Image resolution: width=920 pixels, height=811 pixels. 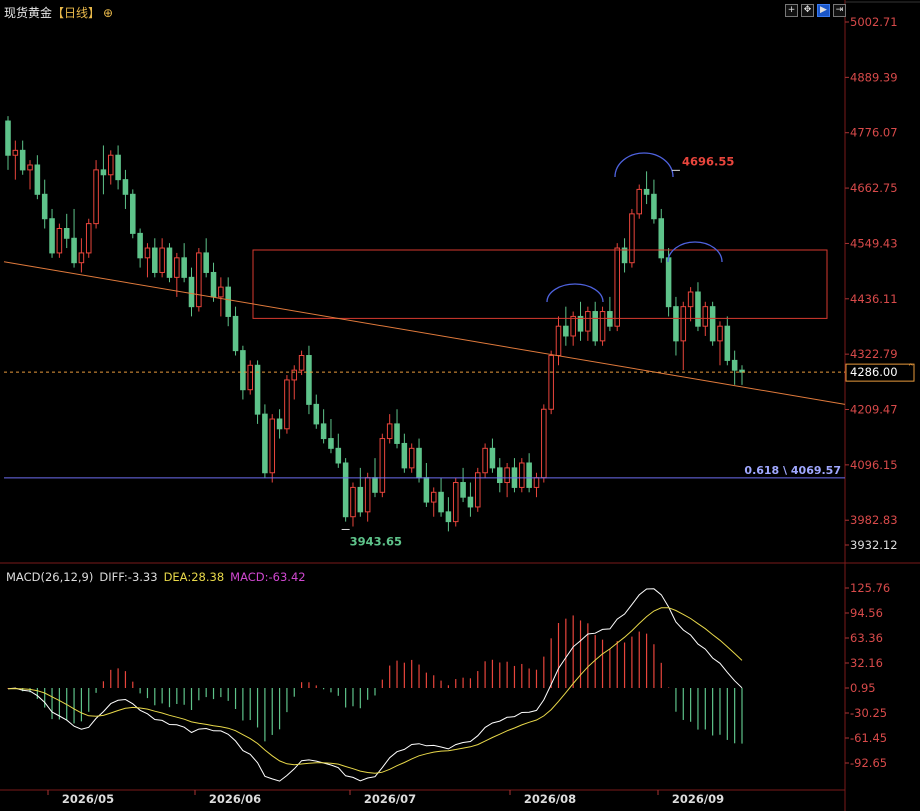 I want to click on chart-title: 现货黄金【日线】 ⊕, so click(x=58, y=12).